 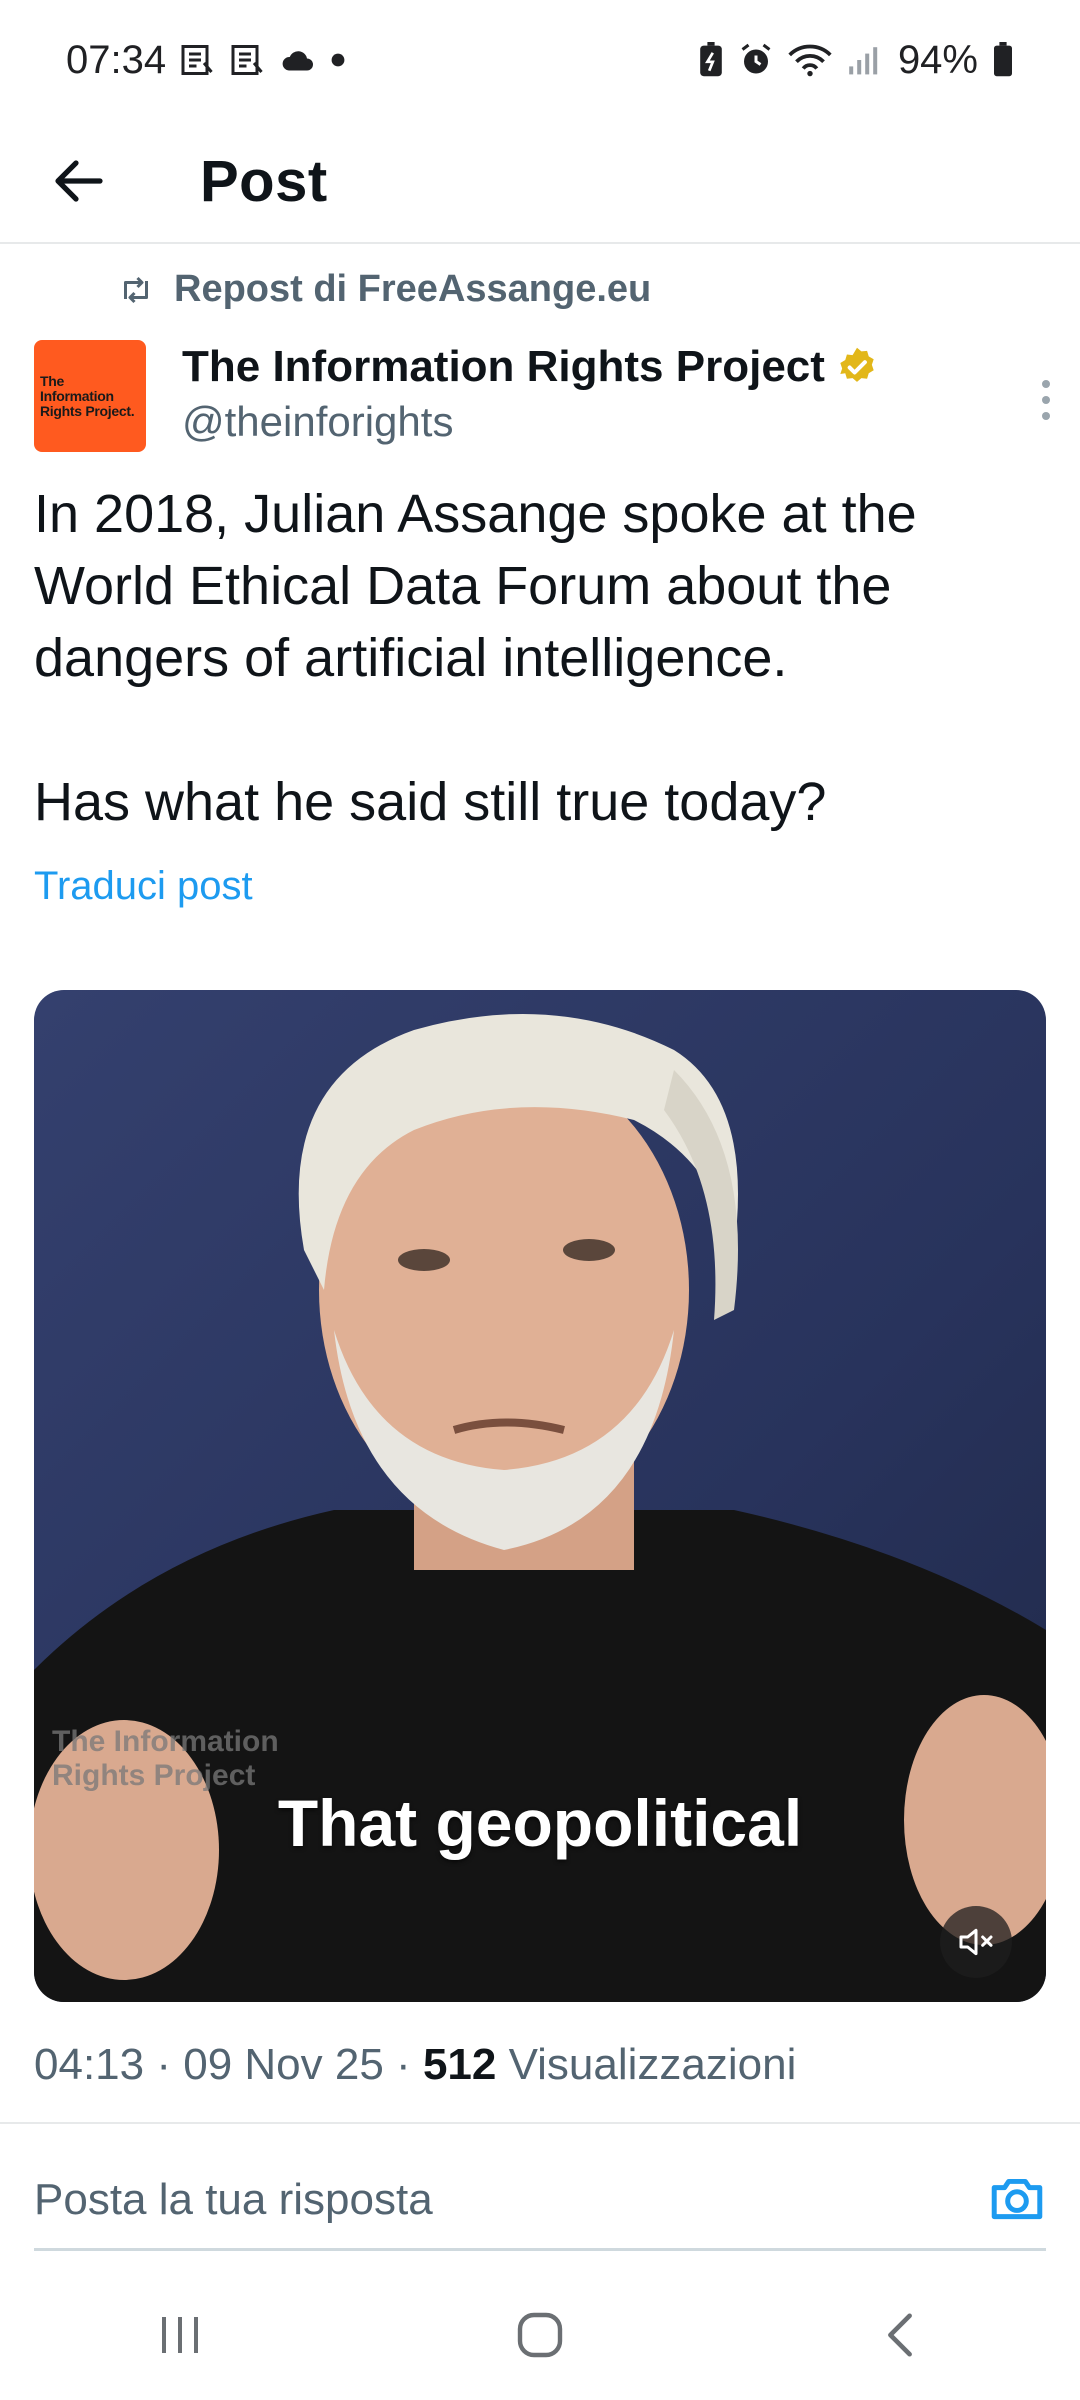 What do you see at coordinates (143, 886) in the screenshot?
I see `translate-post-link: Traduci post` at bounding box center [143, 886].